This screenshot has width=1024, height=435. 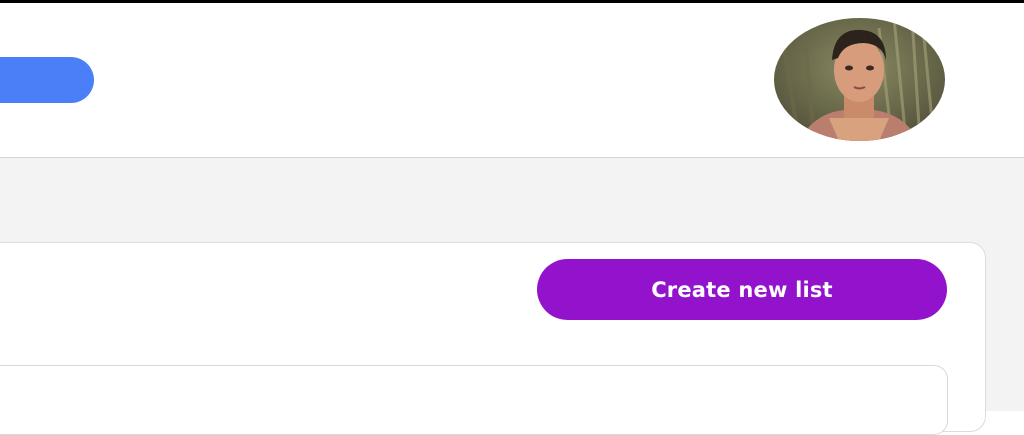 What do you see at coordinates (742, 289) in the screenshot?
I see `create-new-list-button: Create new list` at bounding box center [742, 289].